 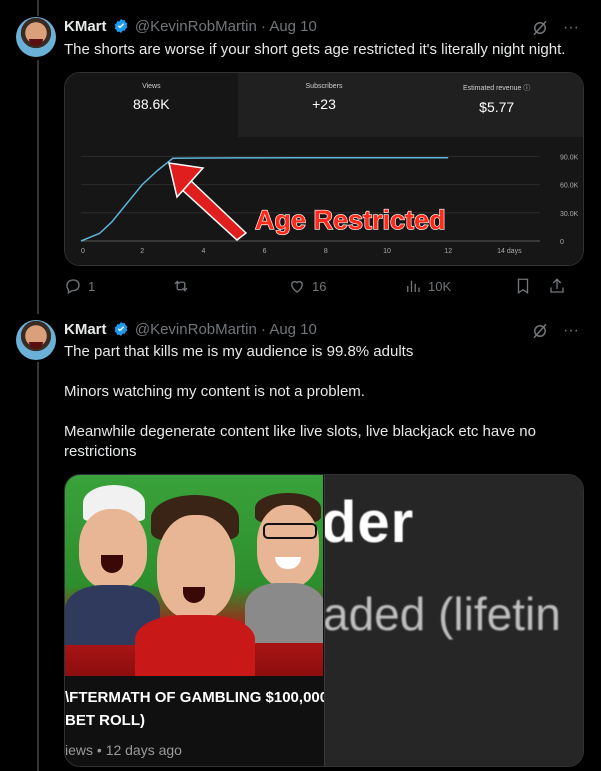 I want to click on share-button, so click(x=558, y=286).